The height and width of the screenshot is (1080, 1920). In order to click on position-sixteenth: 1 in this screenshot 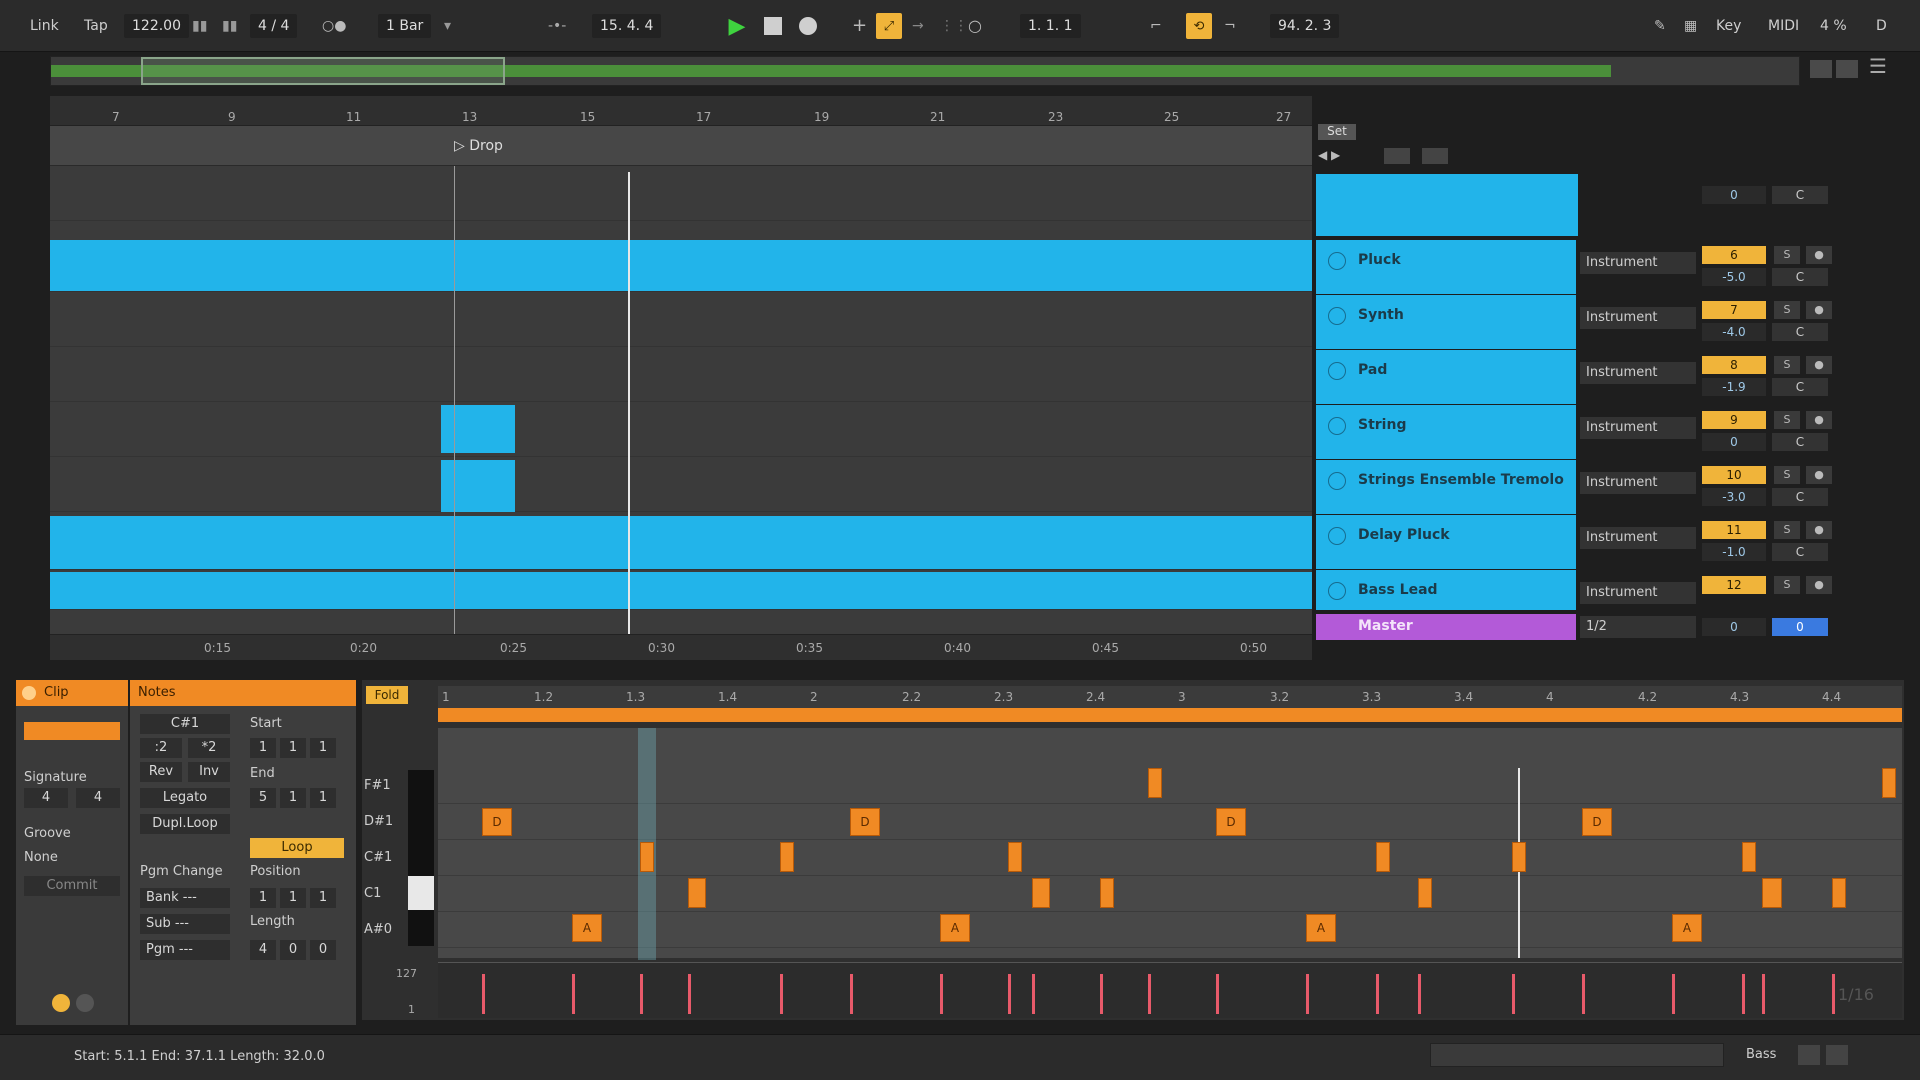, I will do `click(323, 898)`.